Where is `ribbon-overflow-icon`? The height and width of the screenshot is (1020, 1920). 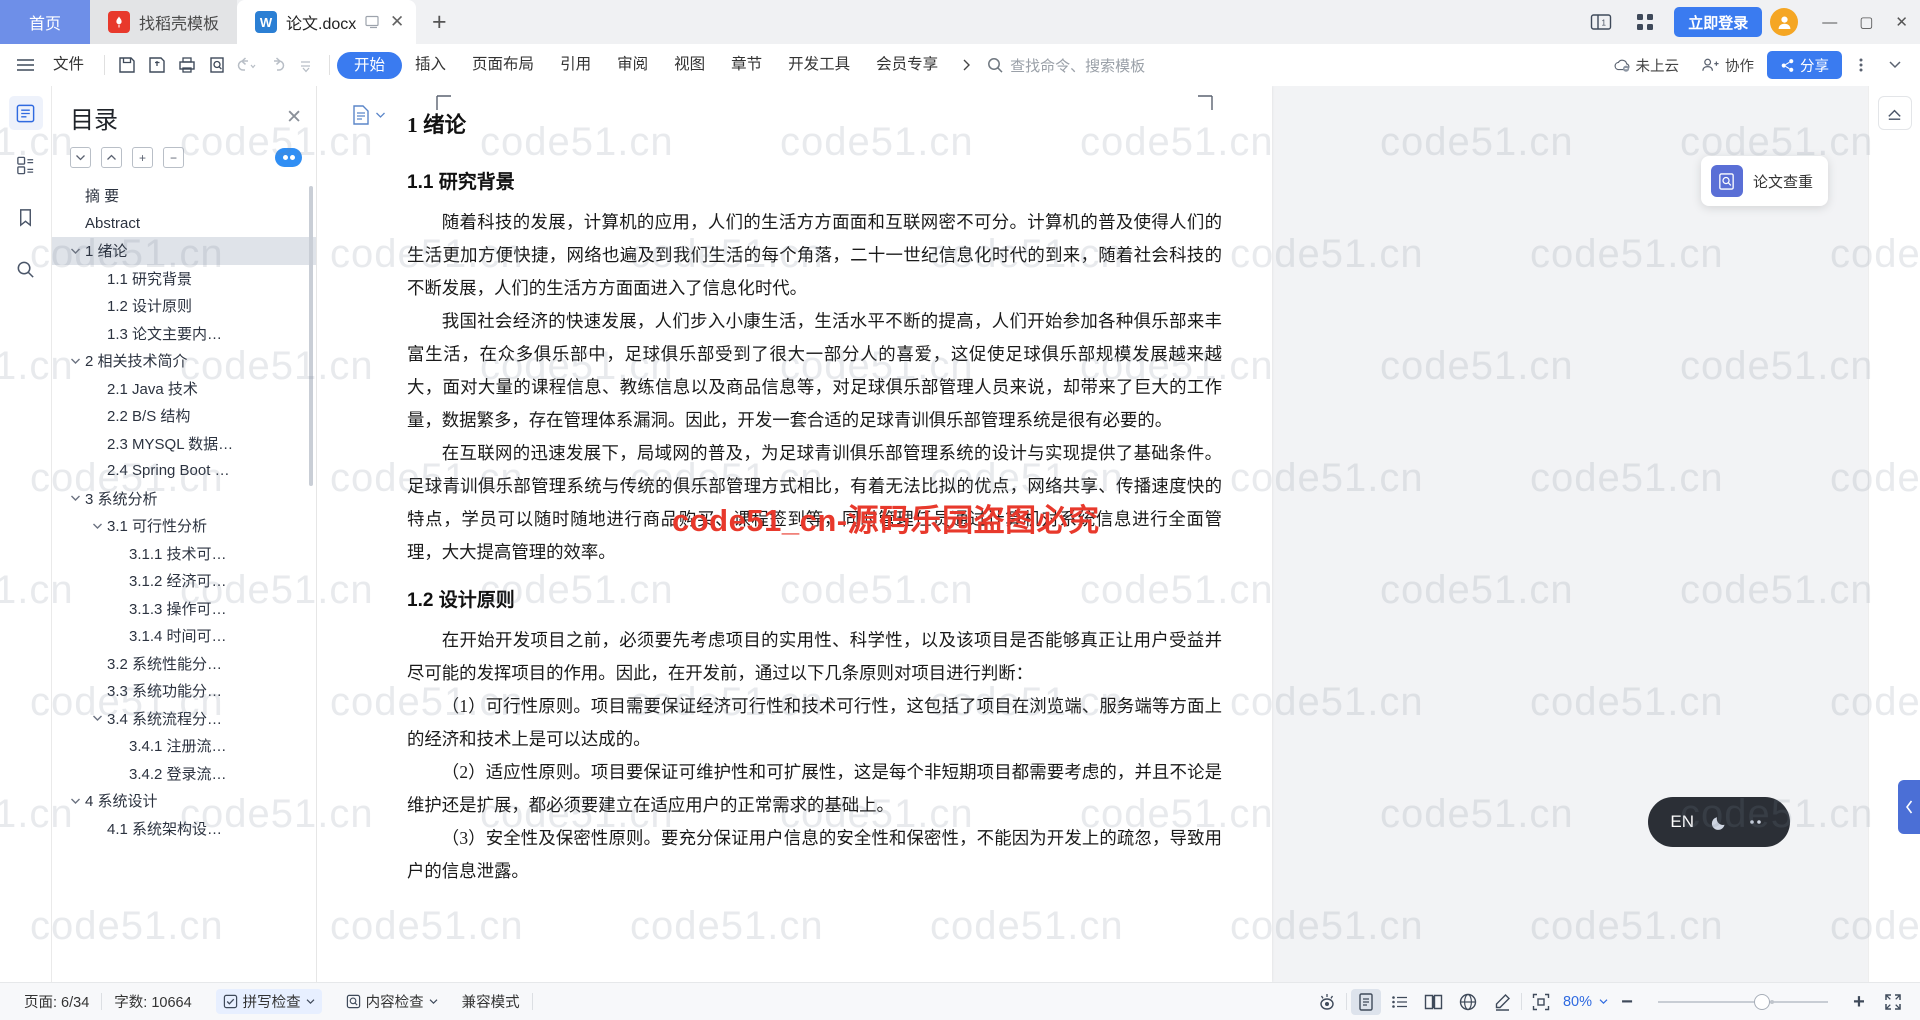
ribbon-overflow-icon is located at coordinates (966, 65).